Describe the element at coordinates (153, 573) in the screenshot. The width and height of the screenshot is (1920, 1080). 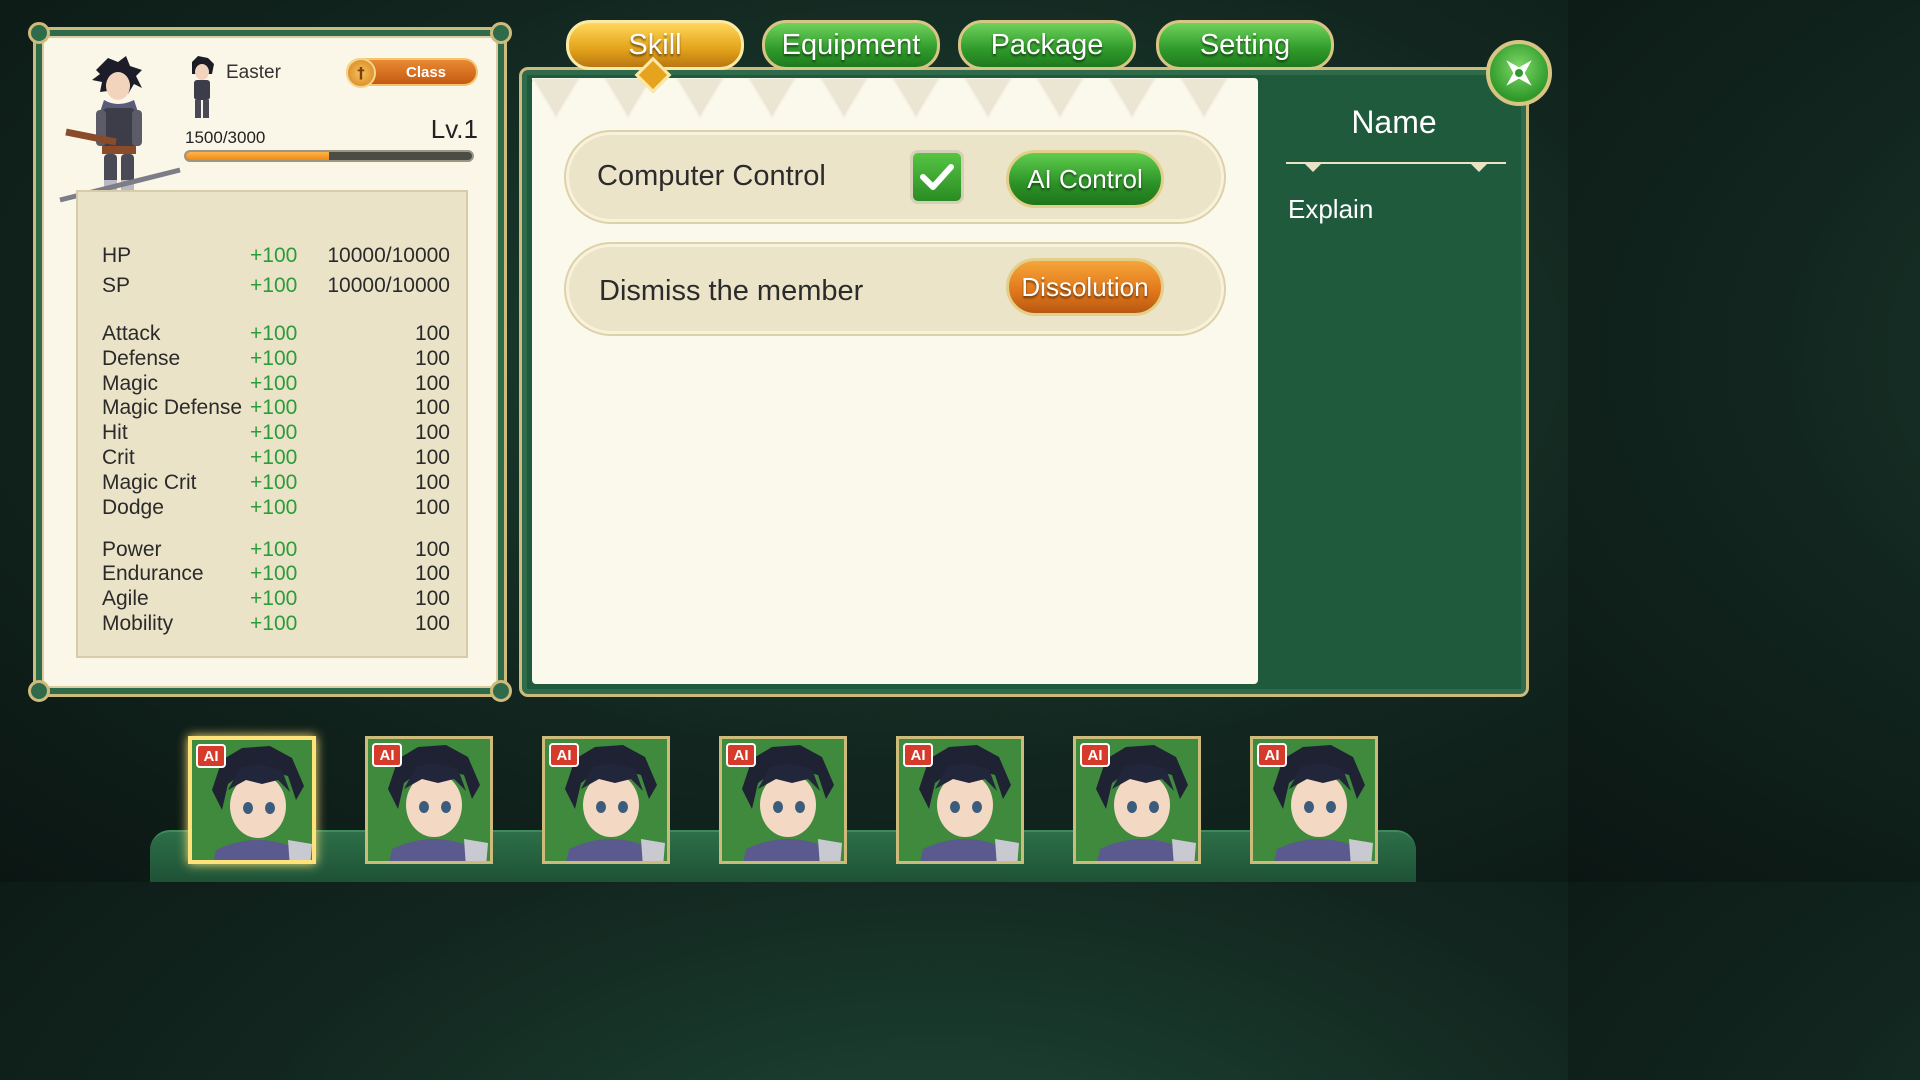
I see `stat-name: Endurance` at that location.